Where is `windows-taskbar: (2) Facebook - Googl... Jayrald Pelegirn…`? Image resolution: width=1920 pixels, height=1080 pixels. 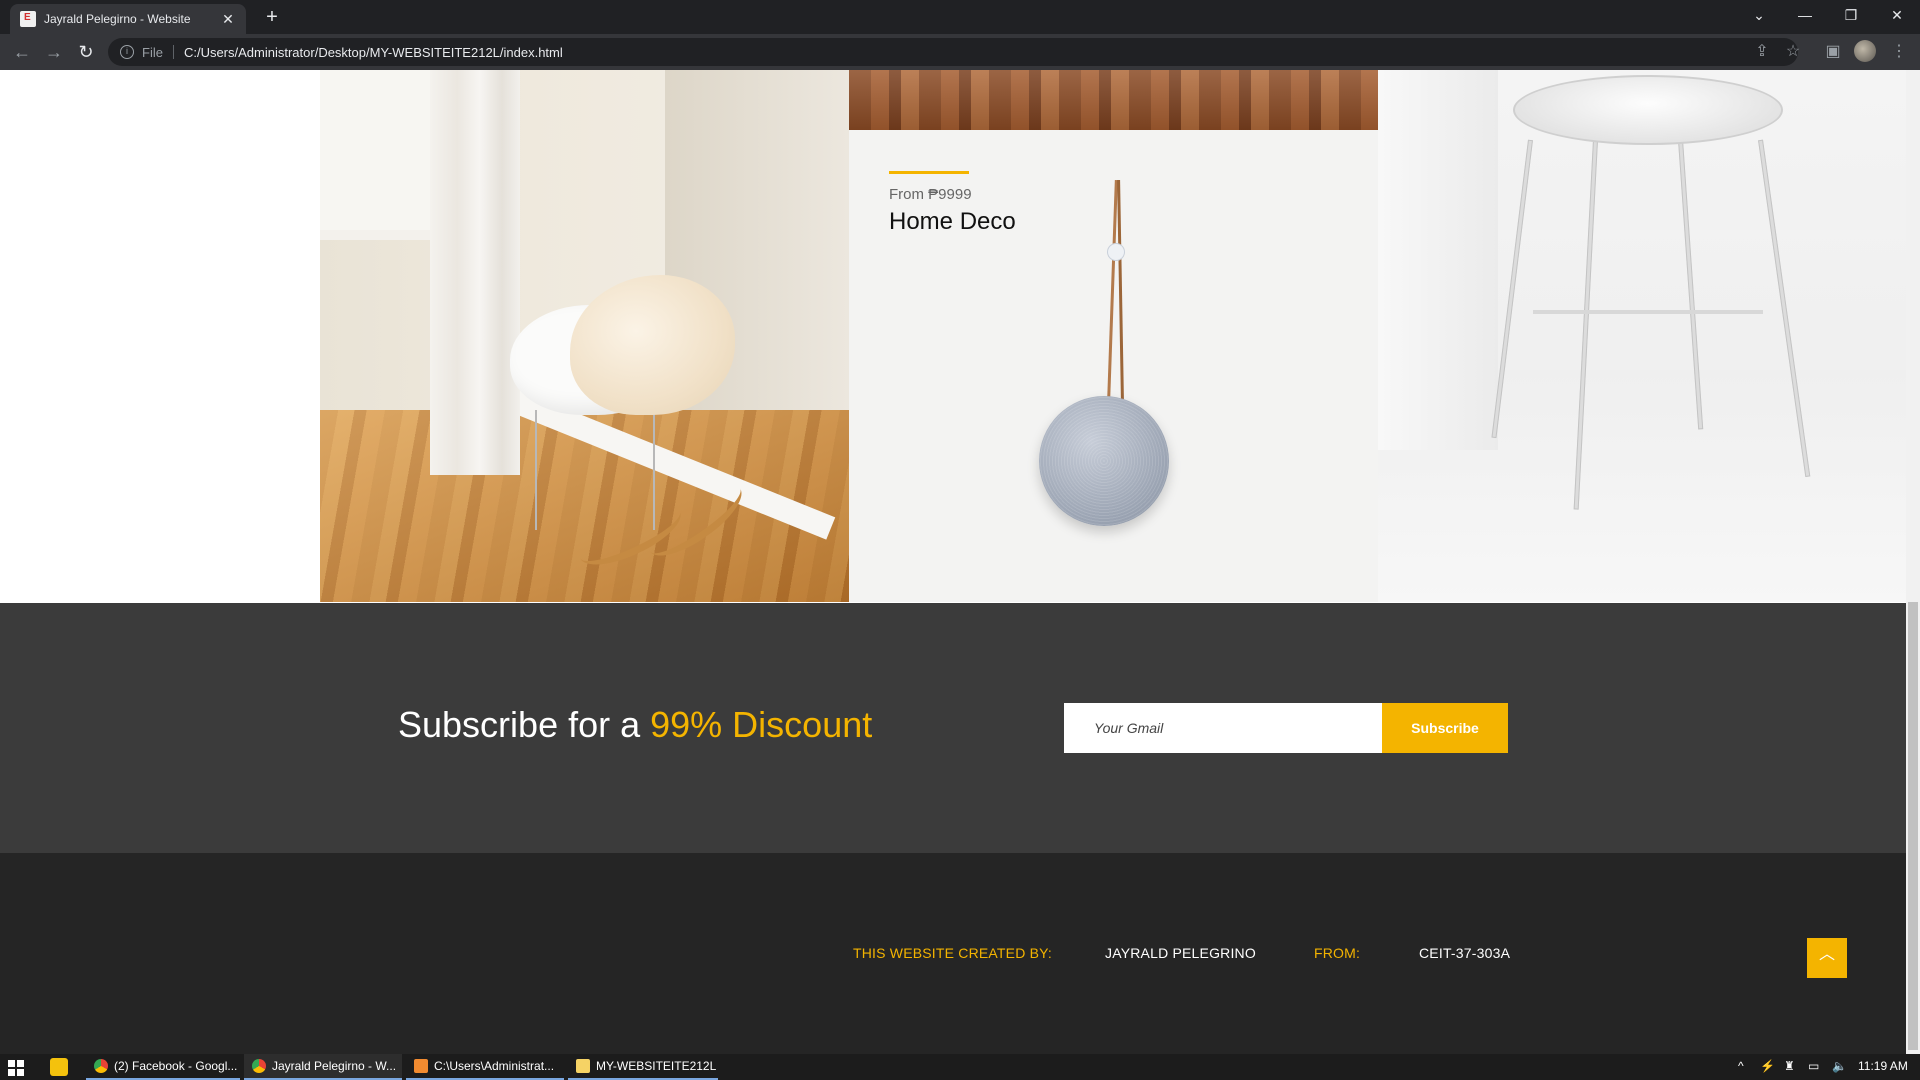 windows-taskbar: (2) Facebook - Googl... Jayrald Pelegirn… is located at coordinates (960, 1067).